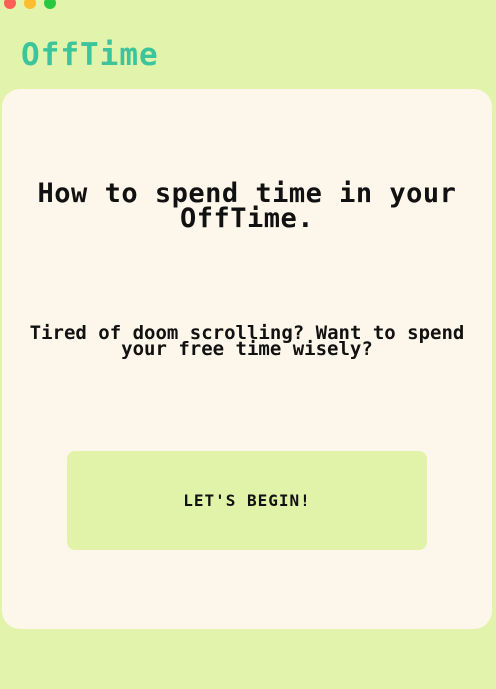  Describe the element at coordinates (247, 206) in the screenshot. I see `page-headline: How to spend time in your OffTime.` at that location.